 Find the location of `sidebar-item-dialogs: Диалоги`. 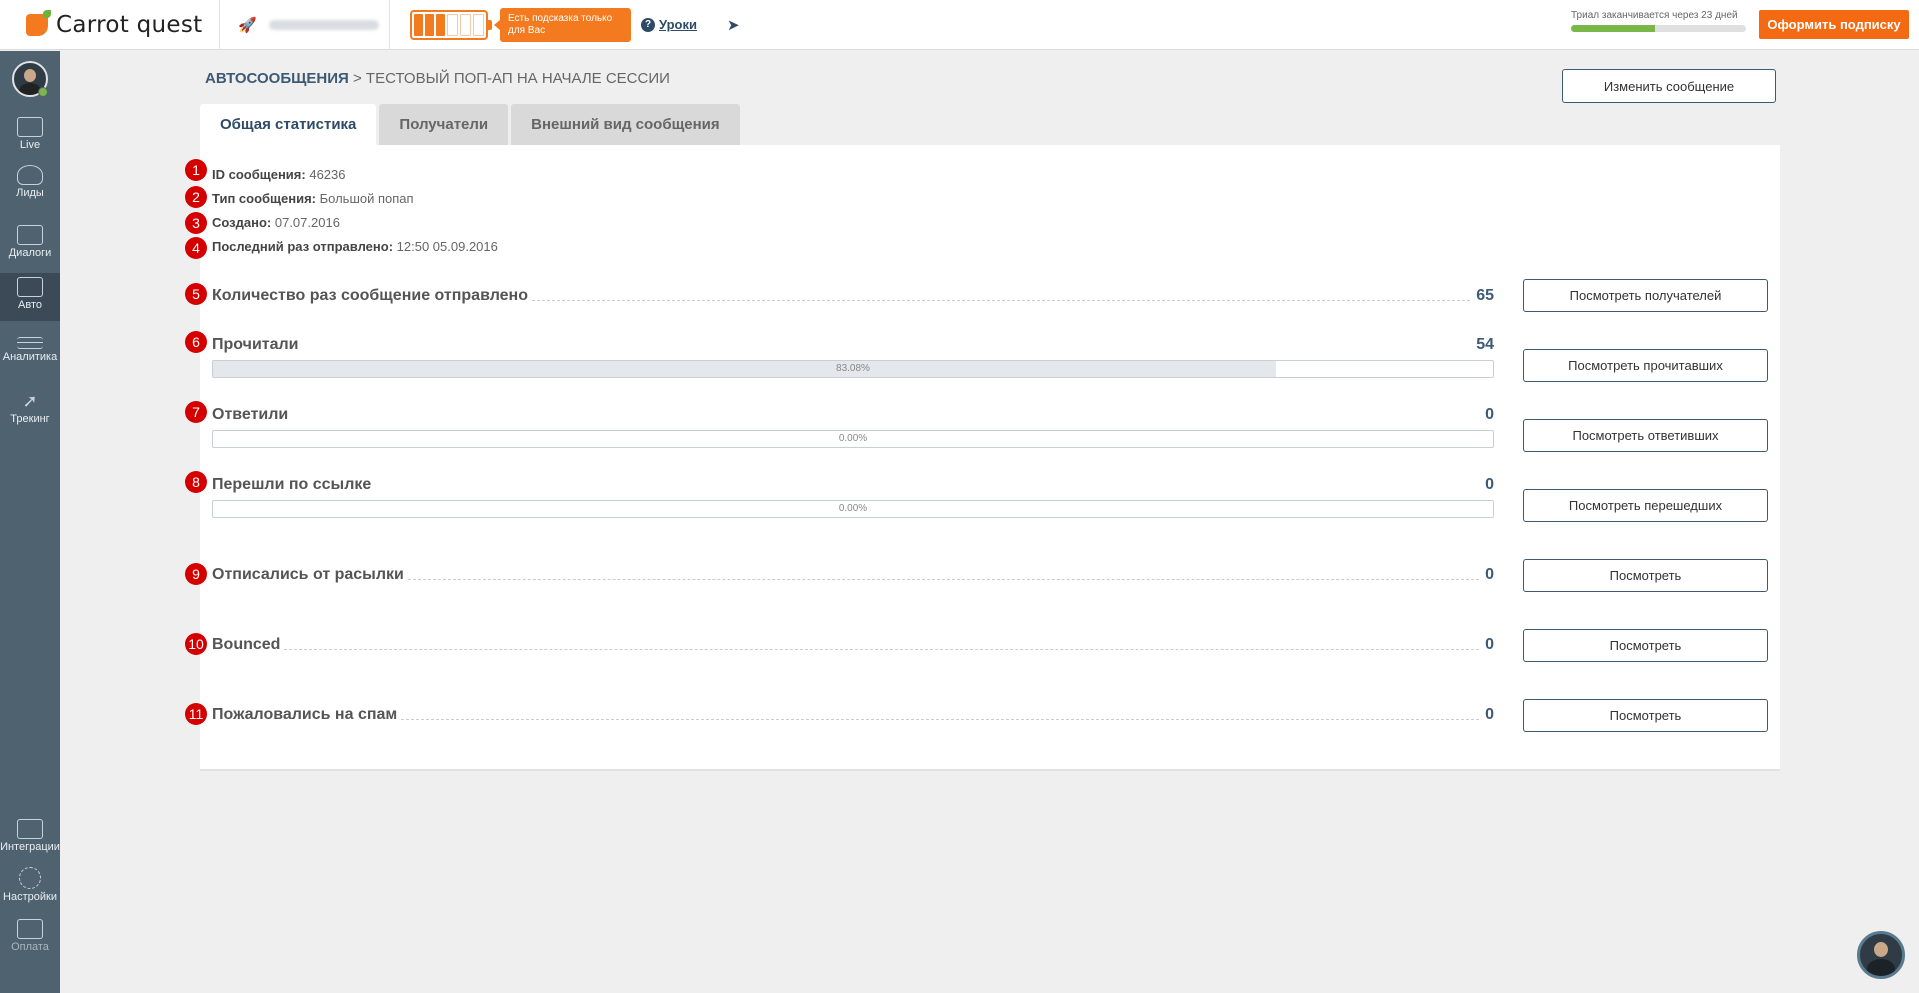

sidebar-item-dialogs: Диалоги is located at coordinates (30, 247).